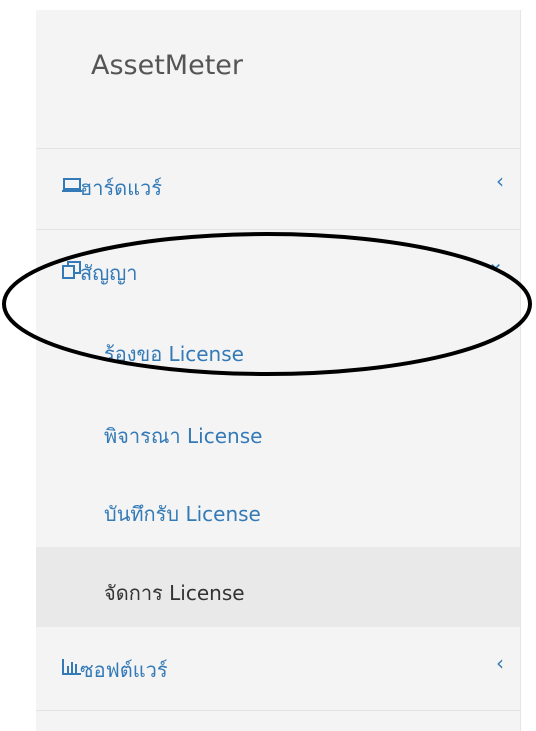  Describe the element at coordinates (278, 587) in the screenshot. I see `submenu-item-manage-license: จัดการ License` at that location.